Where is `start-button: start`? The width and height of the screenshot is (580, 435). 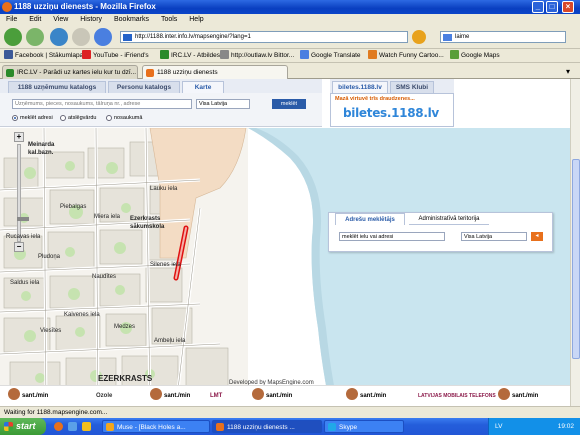 start-button: start is located at coordinates (23, 426).